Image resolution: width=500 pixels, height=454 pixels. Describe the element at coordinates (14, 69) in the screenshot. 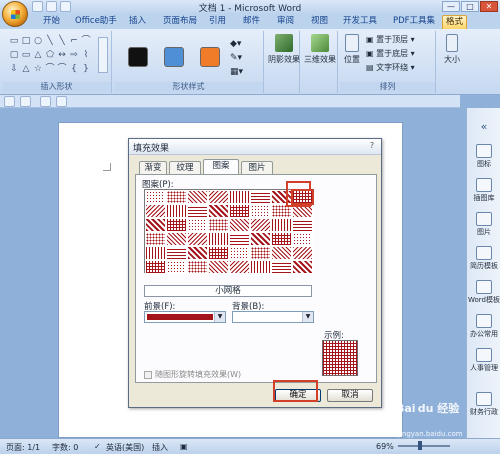

I see `shape-option-icon: ⇩` at that location.